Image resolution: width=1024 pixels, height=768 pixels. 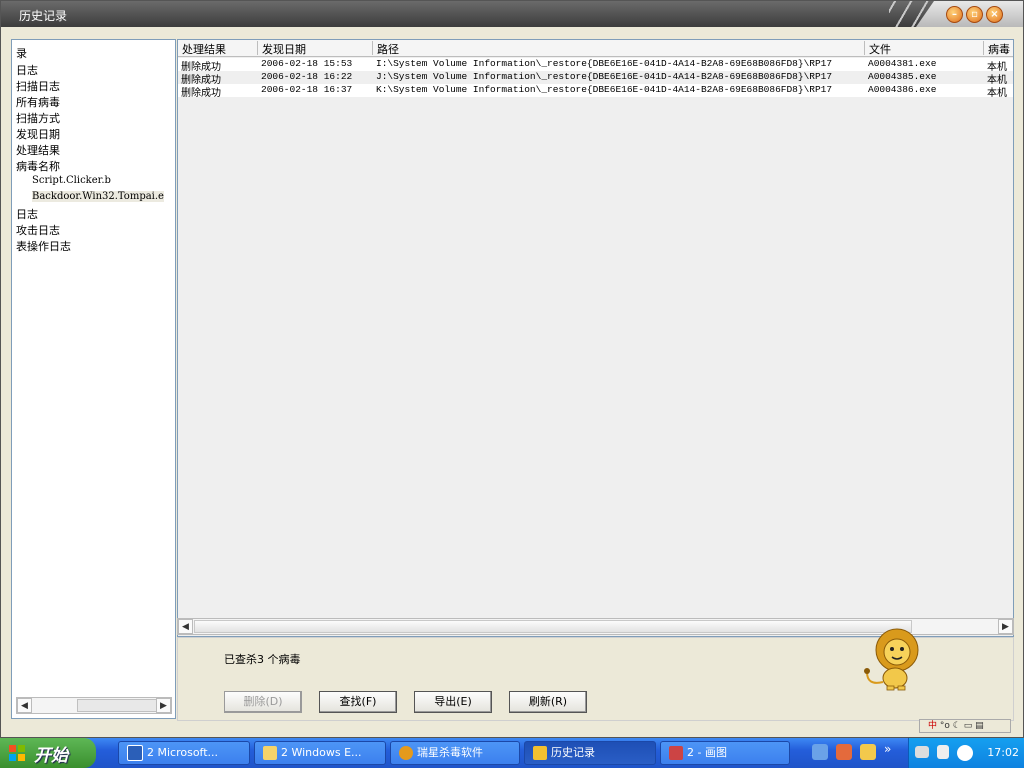 What do you see at coordinates (358, 702) in the screenshot?
I see `find-button: 查找(F)` at bounding box center [358, 702].